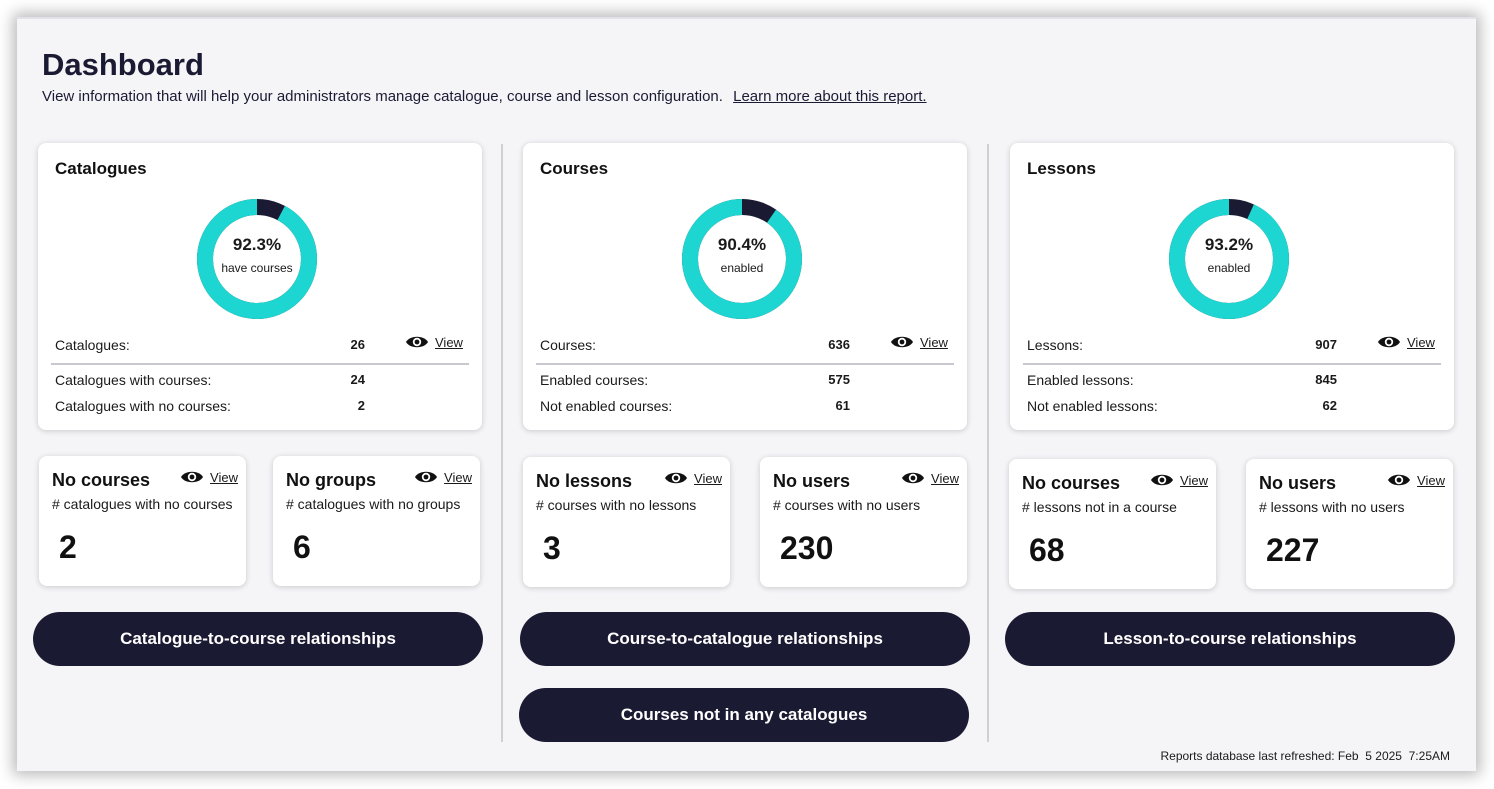 This screenshot has width=1494, height=789. What do you see at coordinates (142, 504) in the screenshot?
I see `card-description: # catalogues with no courses` at bounding box center [142, 504].